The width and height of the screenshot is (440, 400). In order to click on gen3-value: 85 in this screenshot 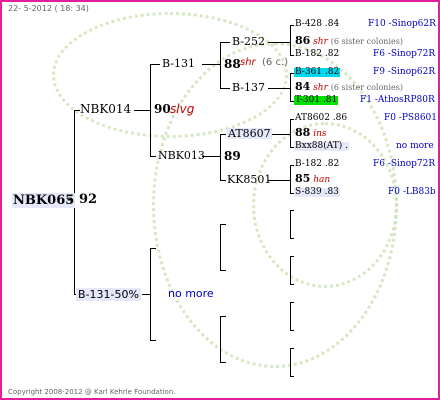, I will do `click(303, 178)`.